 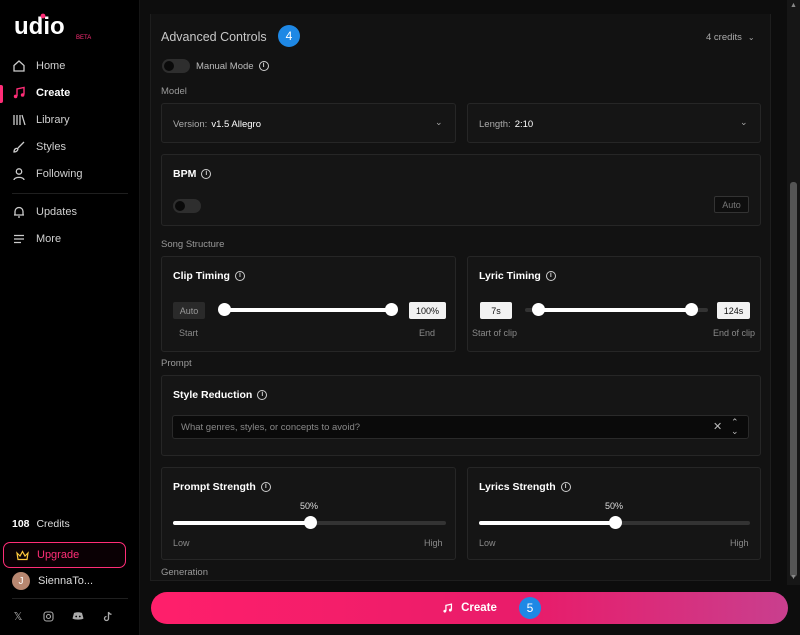 I want to click on prompt-strength-title-text: Prompt Strength, so click(x=214, y=487).